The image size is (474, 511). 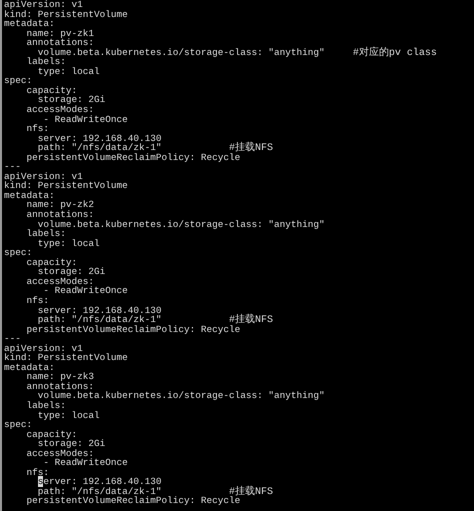 I want to click on code-line: name: pv-zk3, so click(x=61, y=377).